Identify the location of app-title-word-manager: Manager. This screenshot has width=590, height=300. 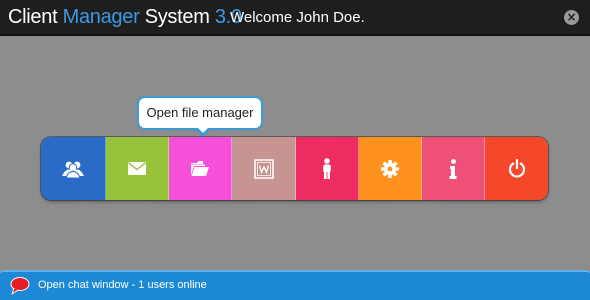
(101, 17).